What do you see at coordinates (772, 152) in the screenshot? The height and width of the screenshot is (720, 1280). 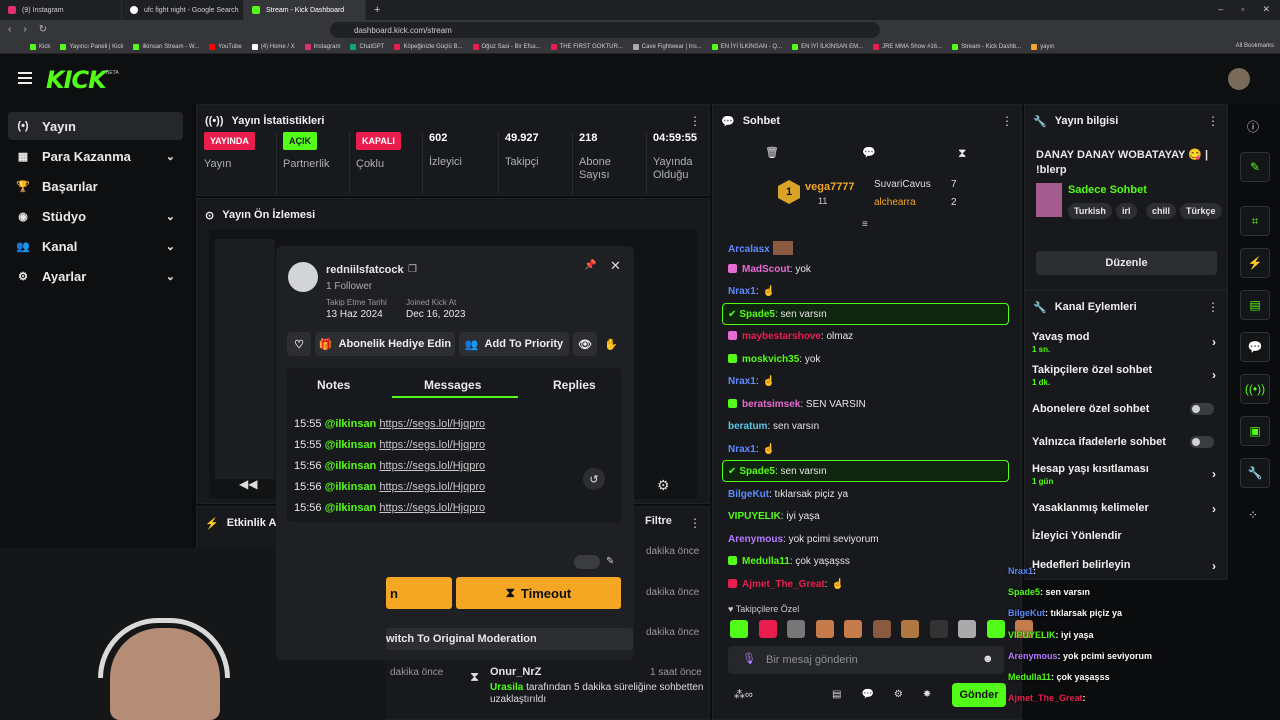 I see `trash-icon: 🗑` at bounding box center [772, 152].